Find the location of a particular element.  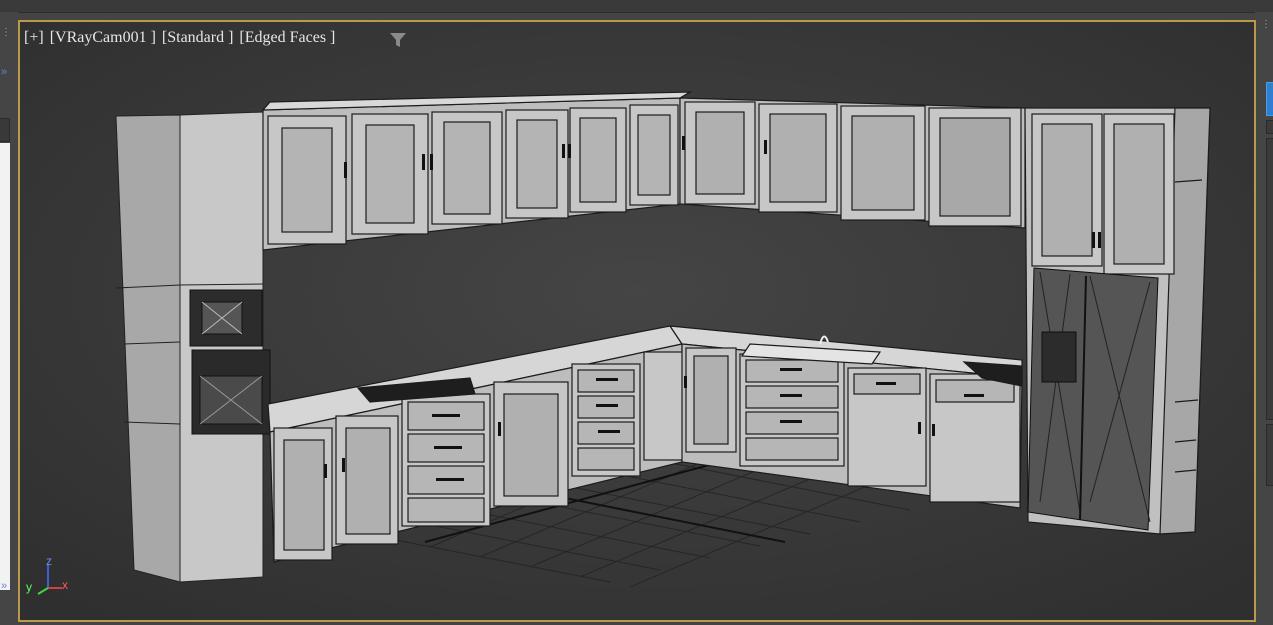

right-panel-active-tab is located at coordinates (1269, 99).